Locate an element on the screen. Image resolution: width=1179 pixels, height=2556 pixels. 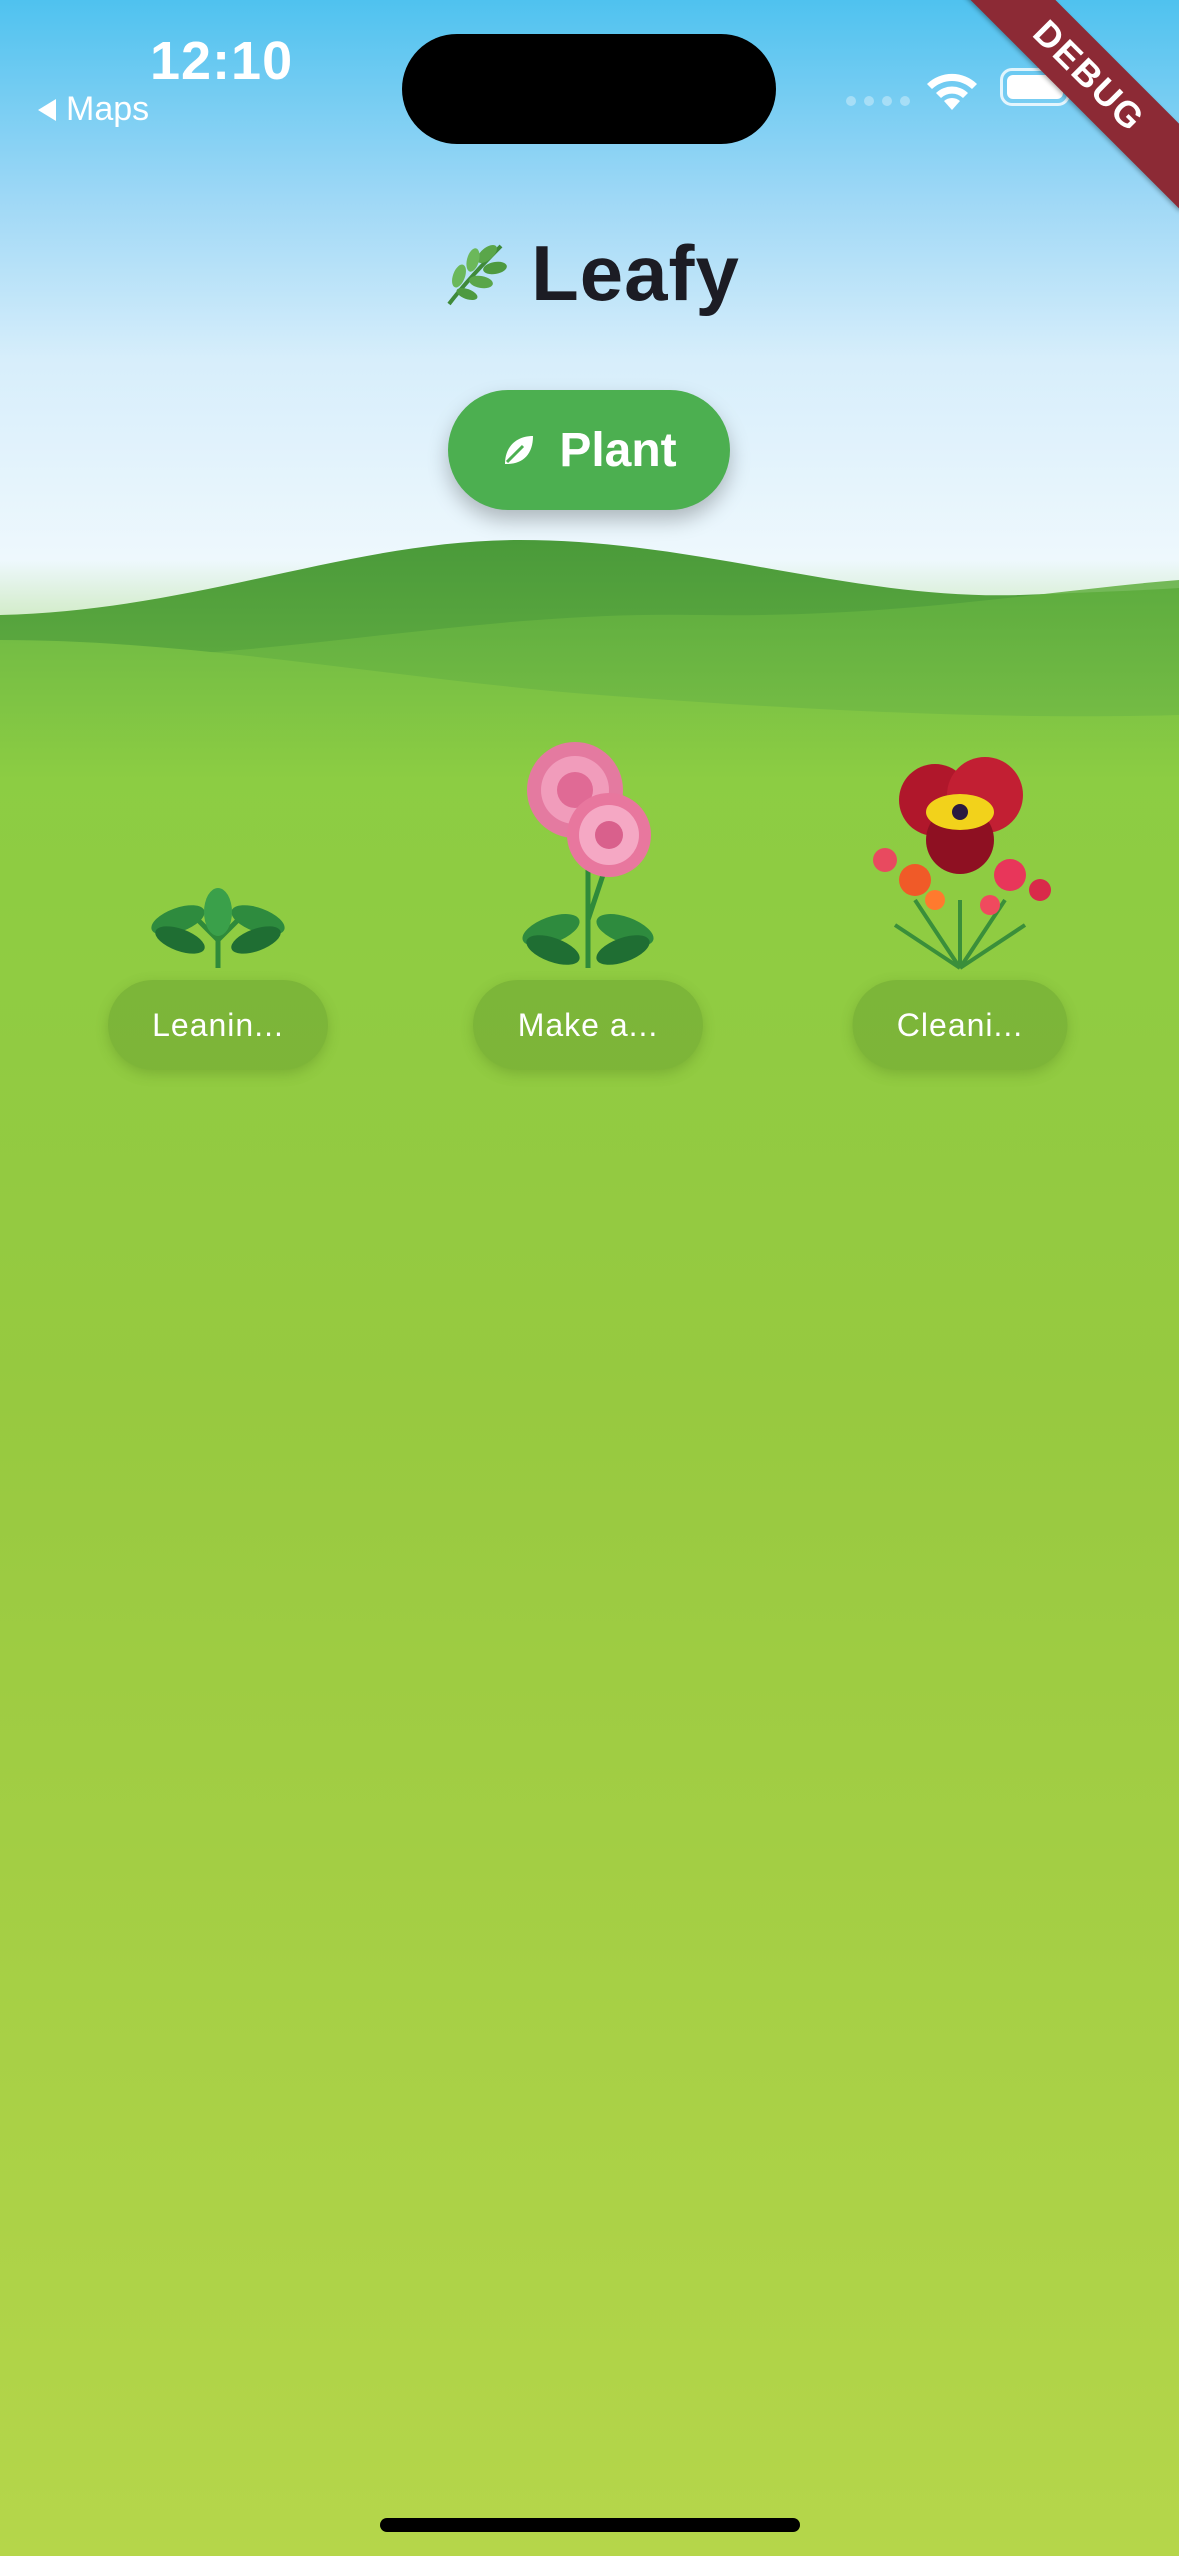
seedling-icon is located at coordinates (218, 928).